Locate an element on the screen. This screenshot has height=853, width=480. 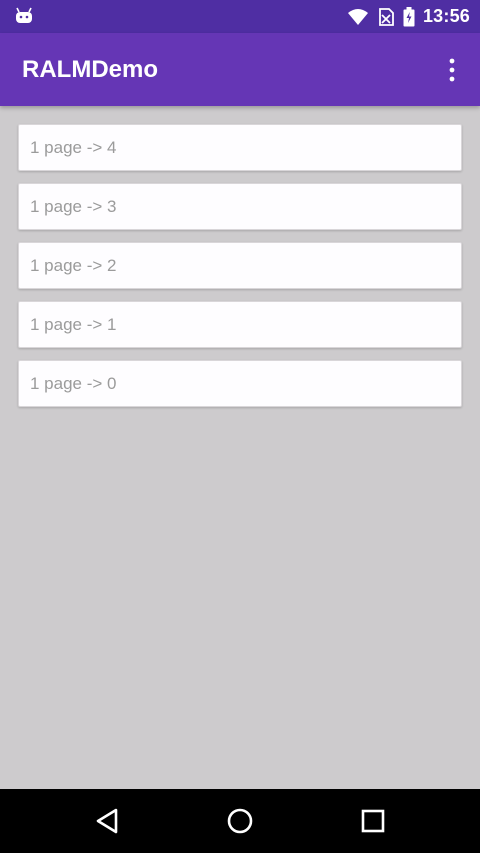
status-time: 13:56 is located at coordinates (446, 16).